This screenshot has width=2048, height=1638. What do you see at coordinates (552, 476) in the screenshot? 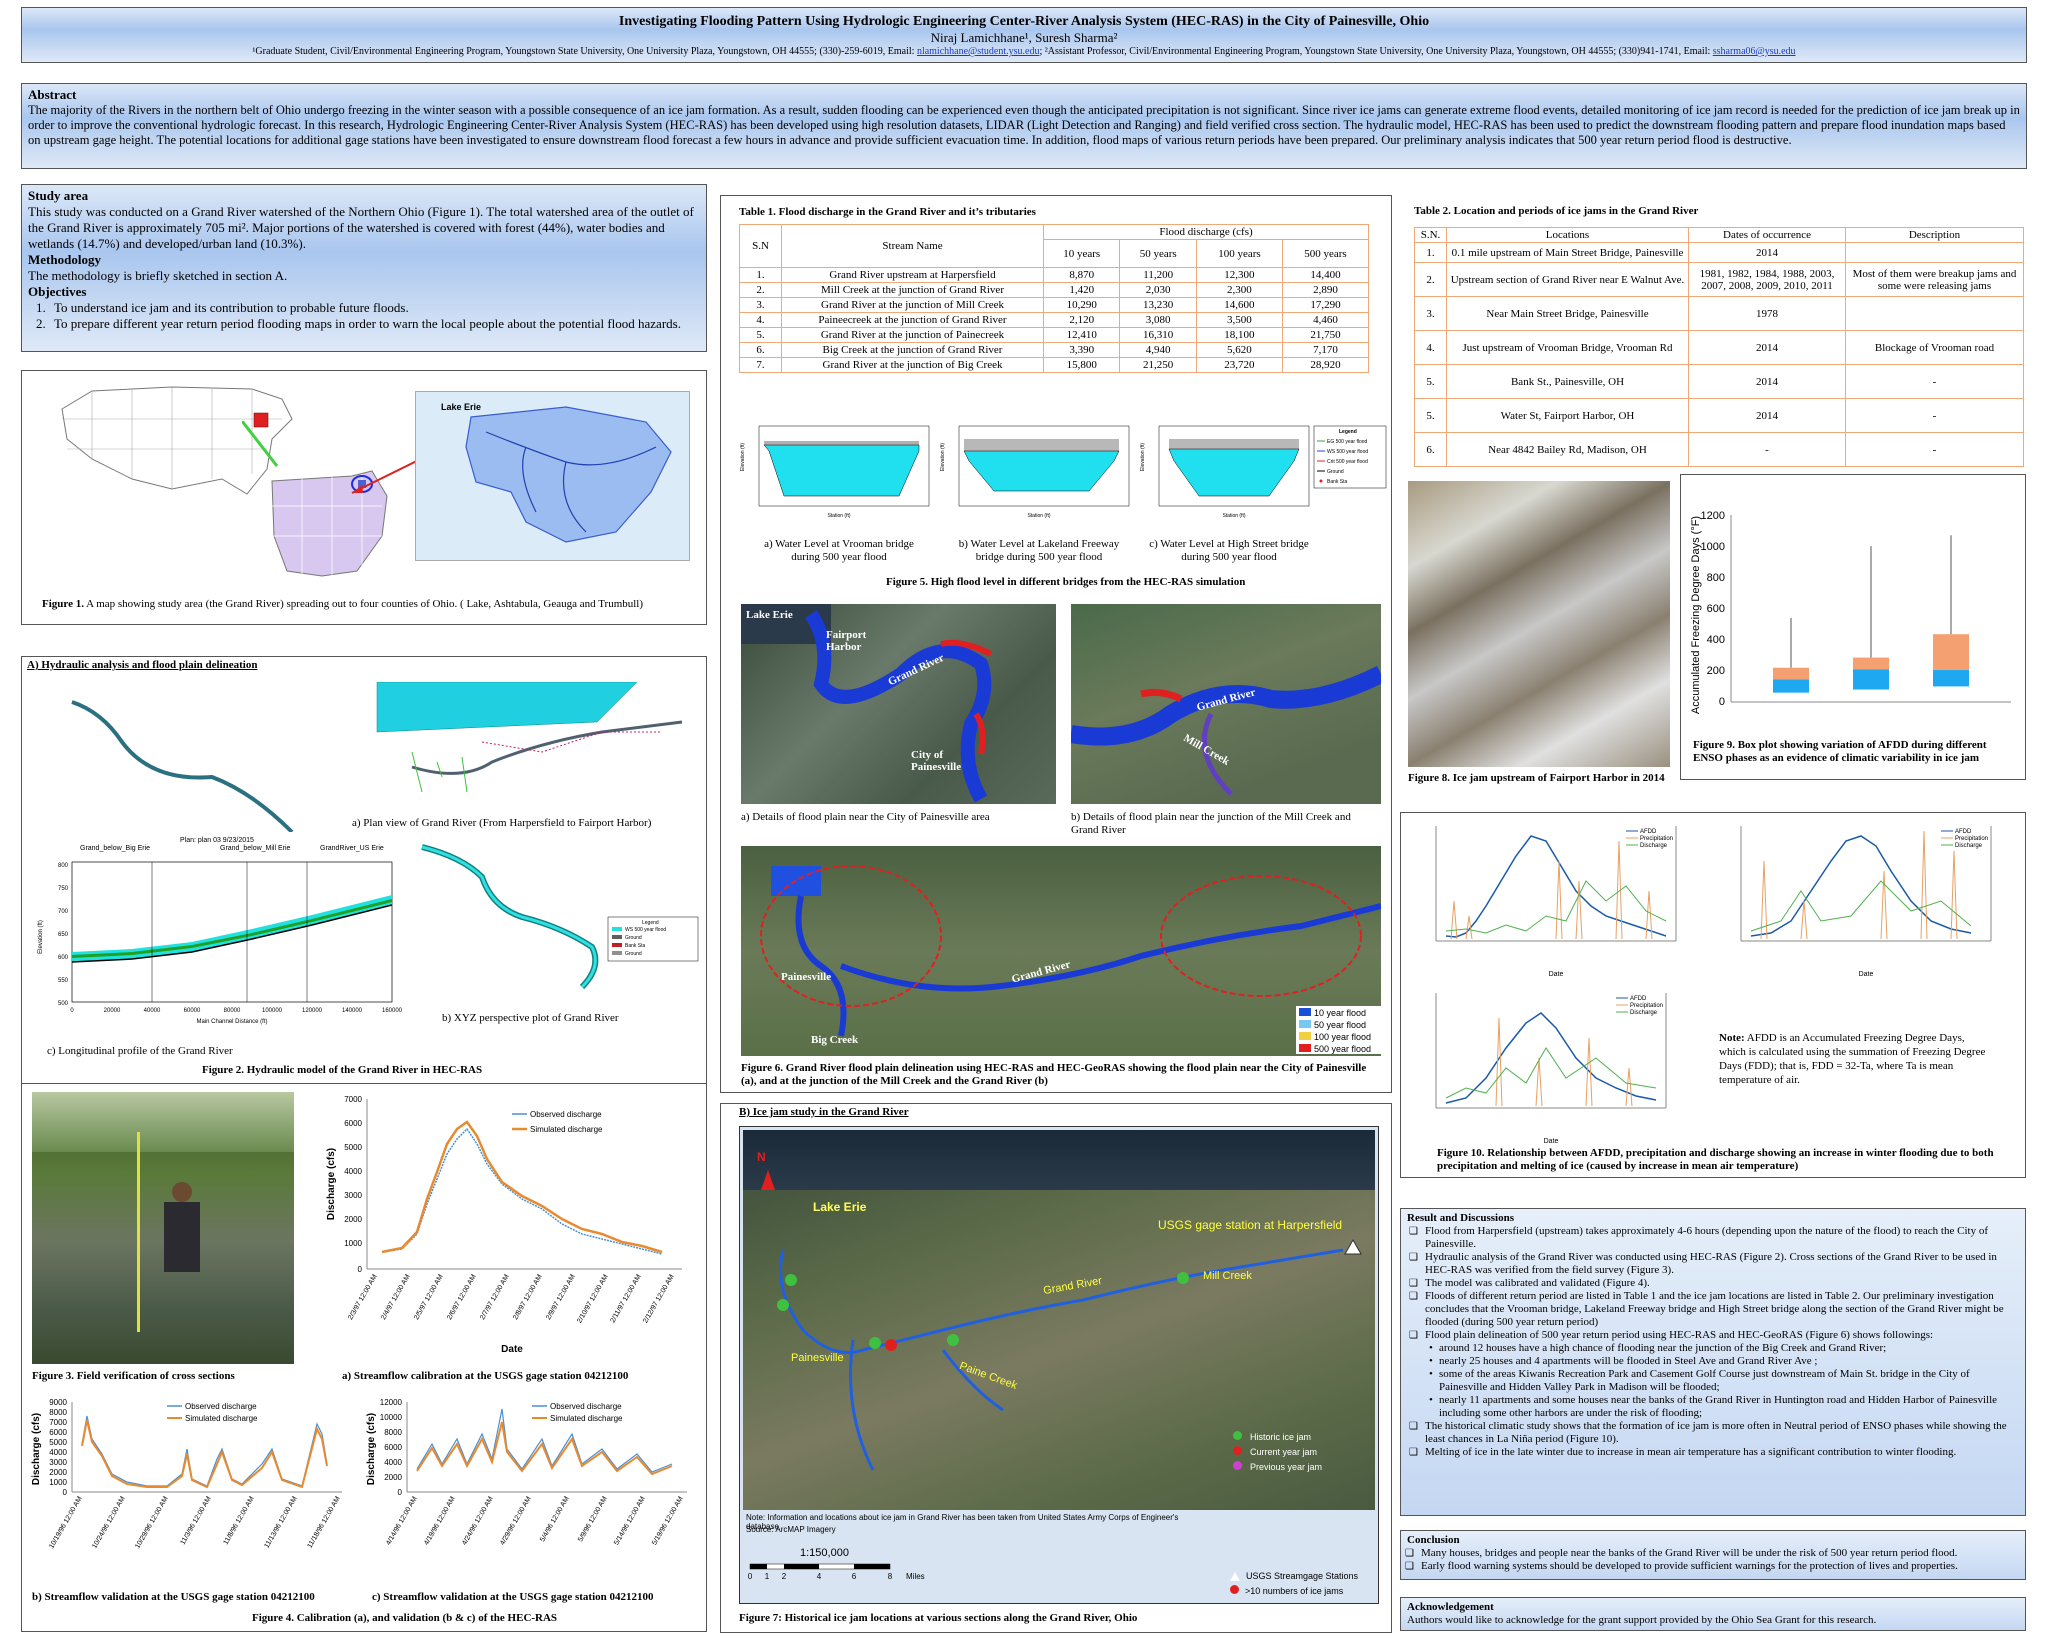
I see `watershed-map: Lake Erie` at bounding box center [552, 476].